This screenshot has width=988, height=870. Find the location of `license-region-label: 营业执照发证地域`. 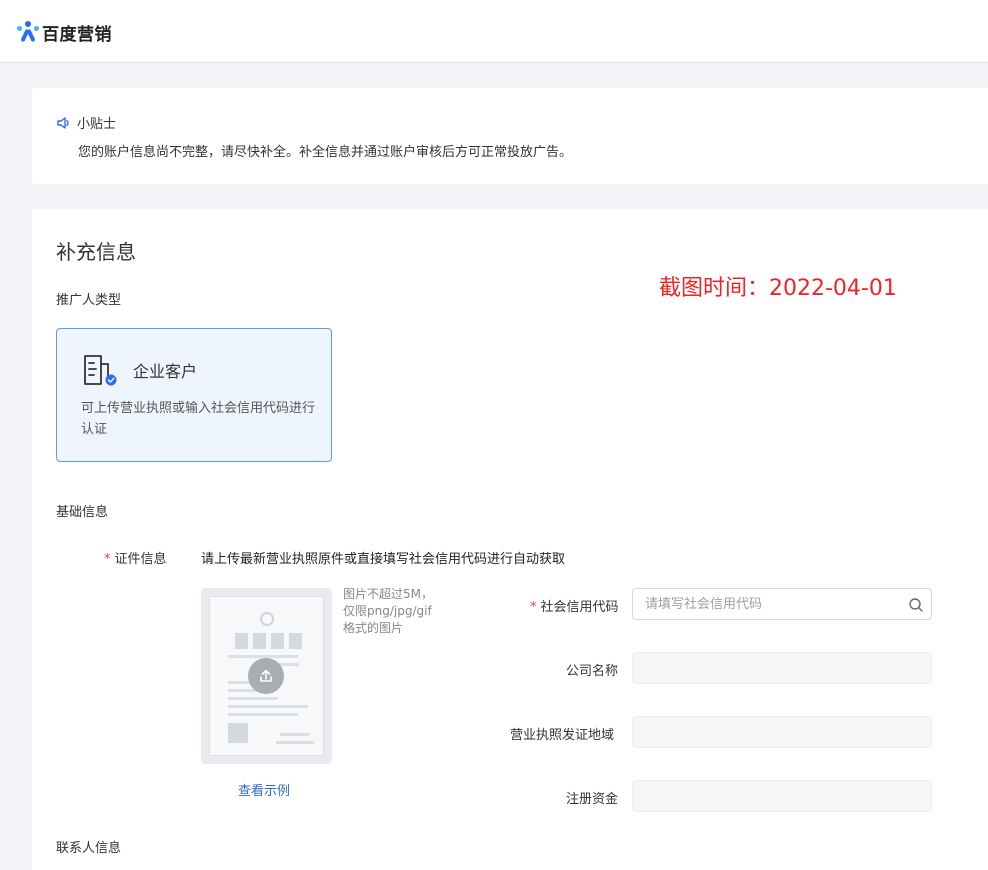

license-region-label: 营业执照发证地域 is located at coordinates (562, 735).